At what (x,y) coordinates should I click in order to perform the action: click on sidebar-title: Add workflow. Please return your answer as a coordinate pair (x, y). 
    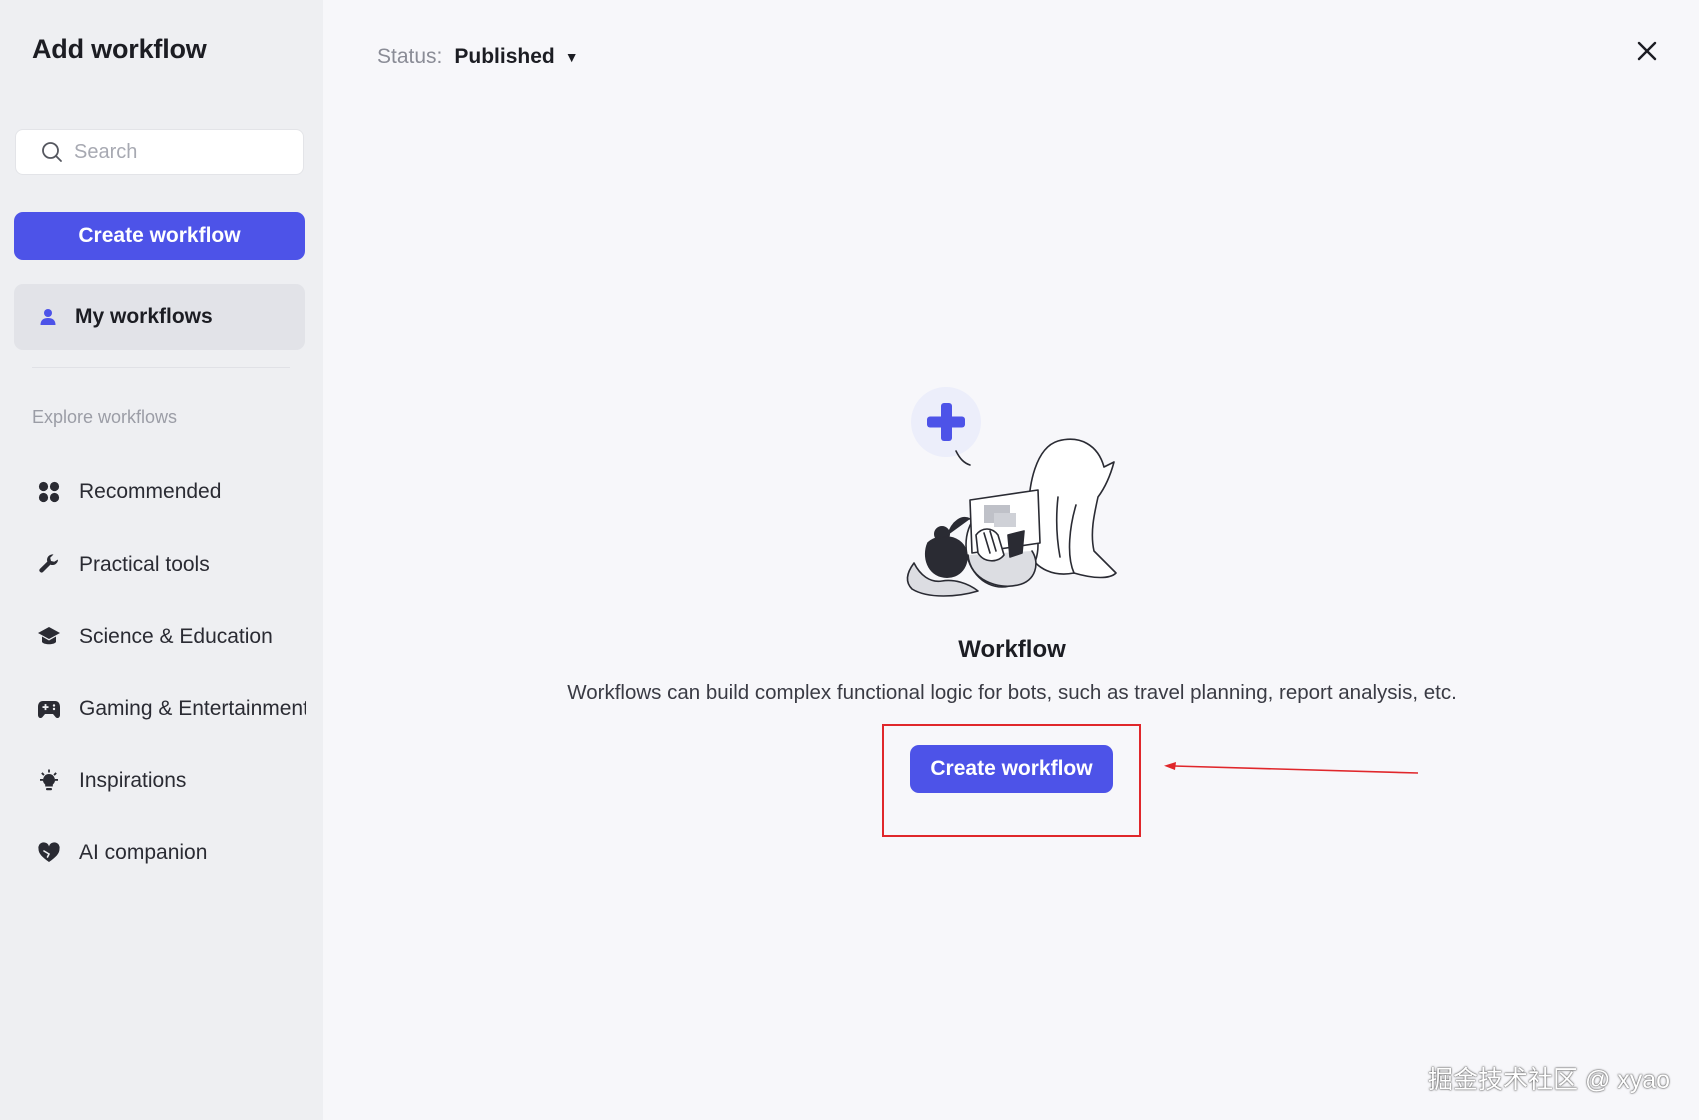
    Looking at the image, I should click on (119, 49).